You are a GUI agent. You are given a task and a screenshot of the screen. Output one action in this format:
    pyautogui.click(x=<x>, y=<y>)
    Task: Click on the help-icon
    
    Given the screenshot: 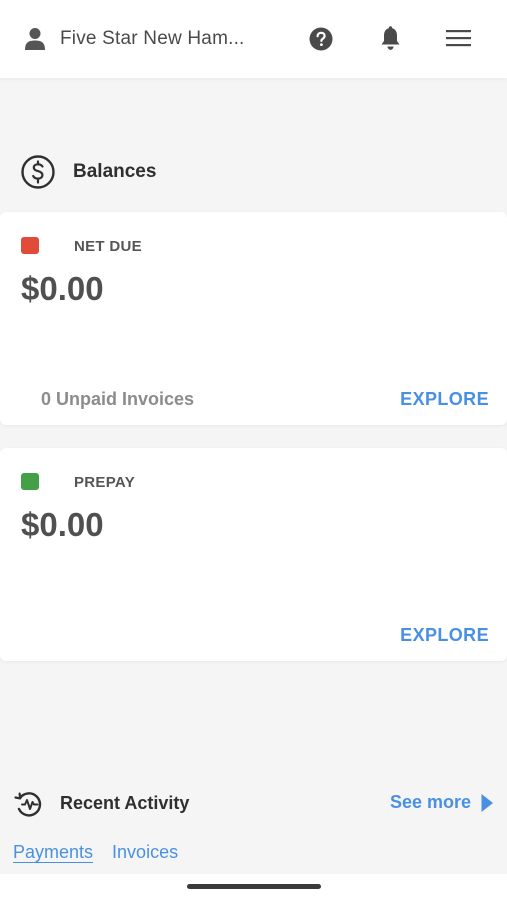 What is the action you would take?
    pyautogui.click(x=321, y=39)
    